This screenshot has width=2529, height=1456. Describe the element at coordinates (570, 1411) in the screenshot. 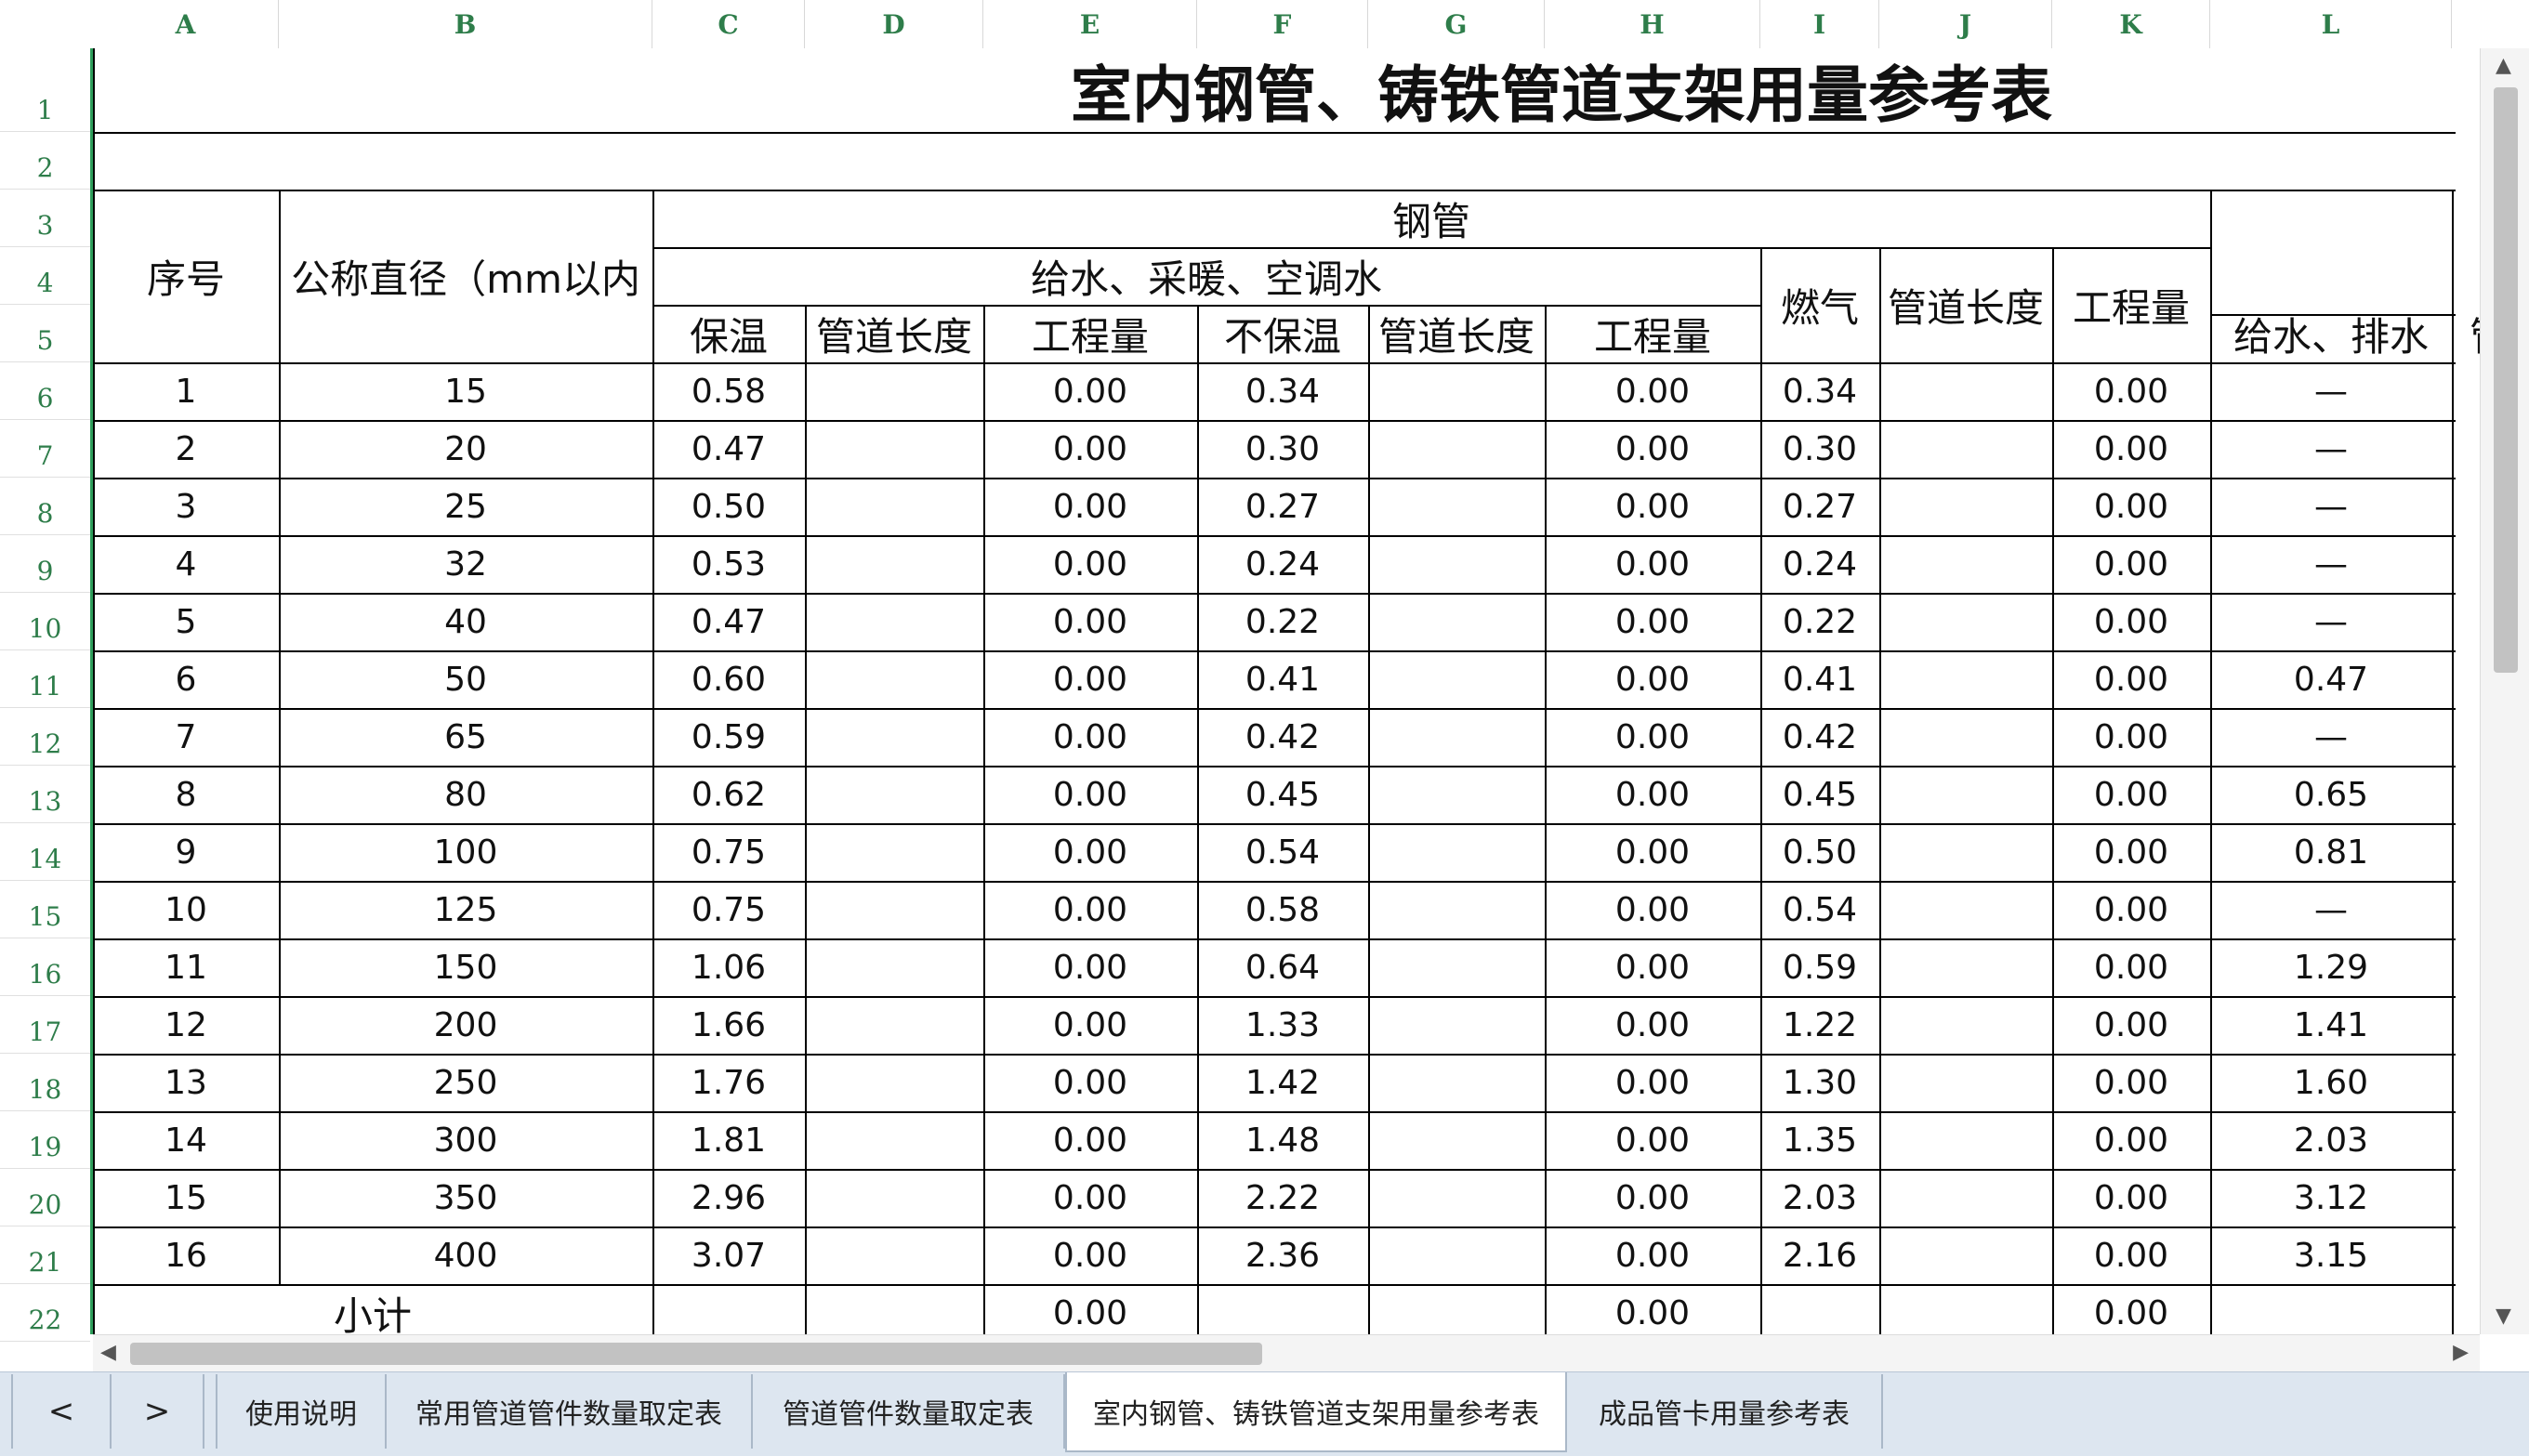

I see `sheet-tab-common-fittings: 常用管道管件数量取定表` at that location.